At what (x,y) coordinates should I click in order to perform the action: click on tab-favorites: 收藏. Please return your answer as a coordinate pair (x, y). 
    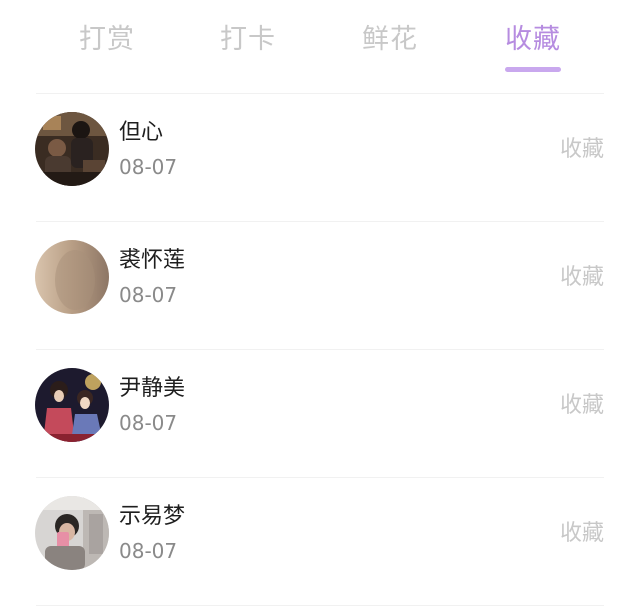
    Looking at the image, I should click on (533, 40).